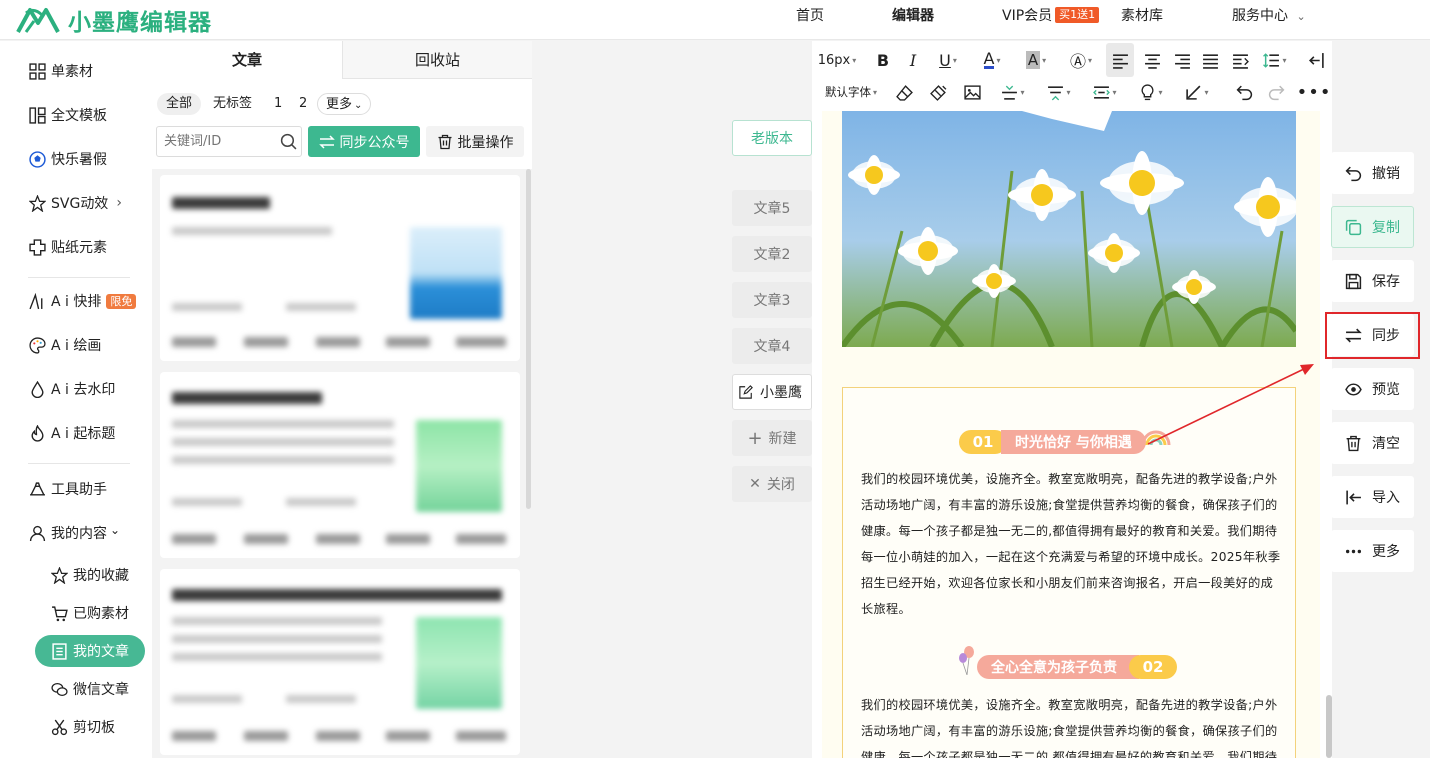 This screenshot has height=758, width=1430. What do you see at coordinates (1051, 20) in the screenshot?
I see `nav-vip: VIP会员 买1送1` at bounding box center [1051, 20].